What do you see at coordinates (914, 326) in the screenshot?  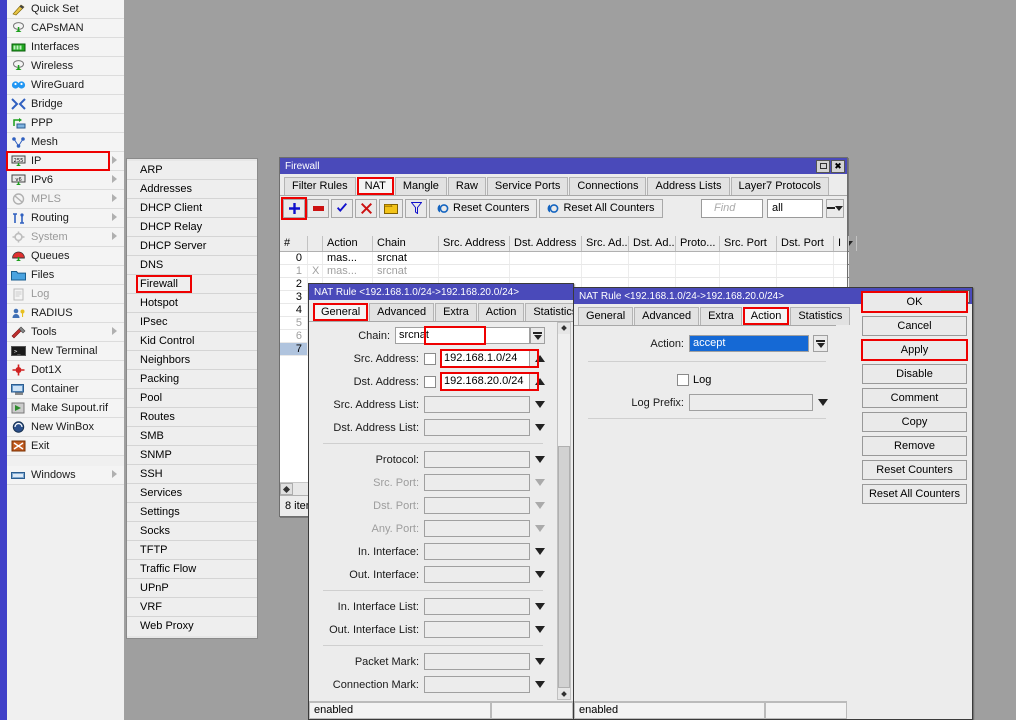 I see `cancel-button: Cancel` at bounding box center [914, 326].